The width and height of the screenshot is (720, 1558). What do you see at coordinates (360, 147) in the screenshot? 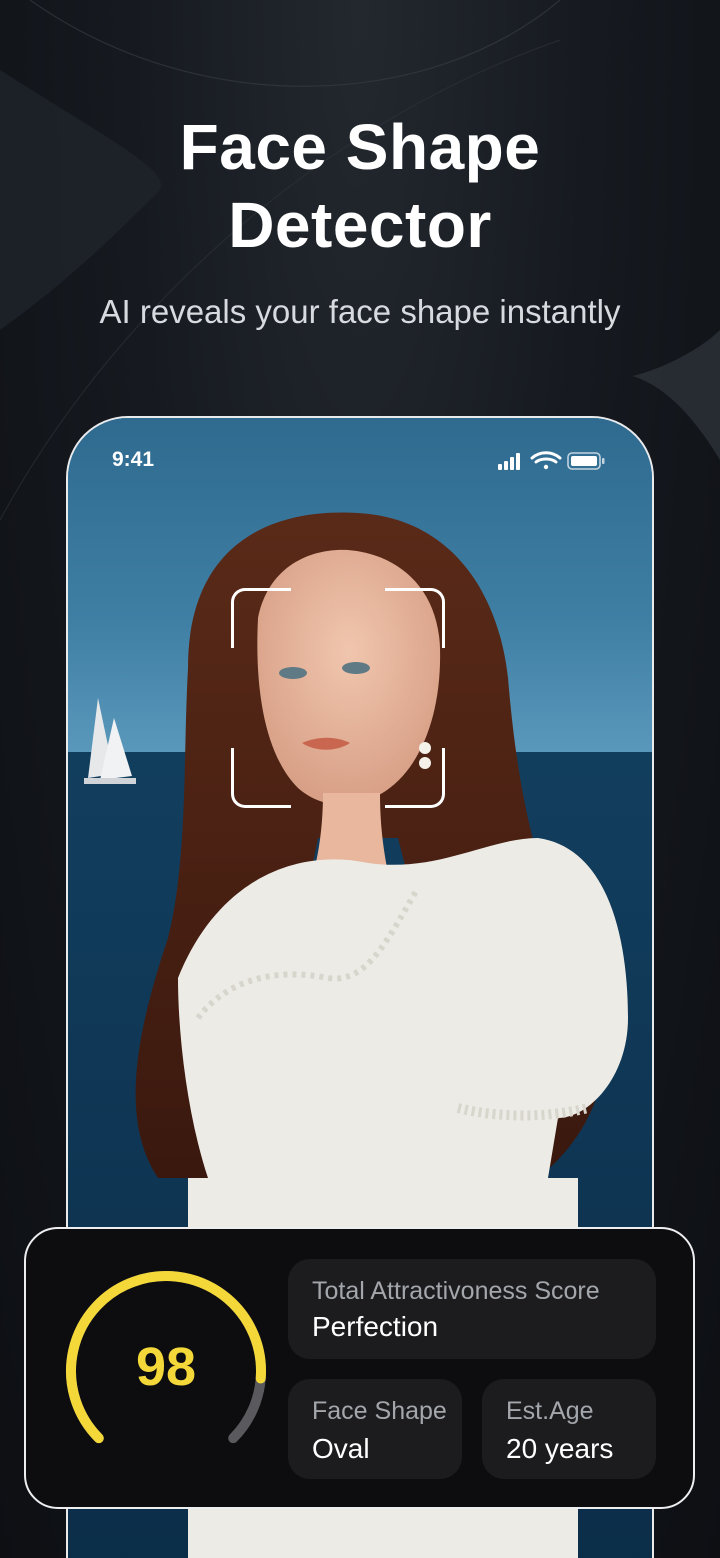
I see `page-title-line-1: Face Shape` at bounding box center [360, 147].